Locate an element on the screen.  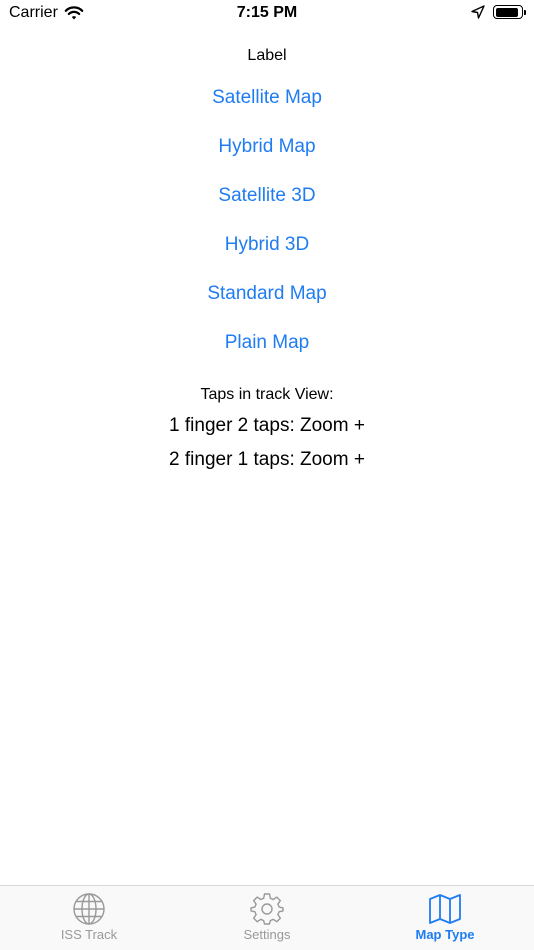
battery-cap is located at coordinates (525, 12).